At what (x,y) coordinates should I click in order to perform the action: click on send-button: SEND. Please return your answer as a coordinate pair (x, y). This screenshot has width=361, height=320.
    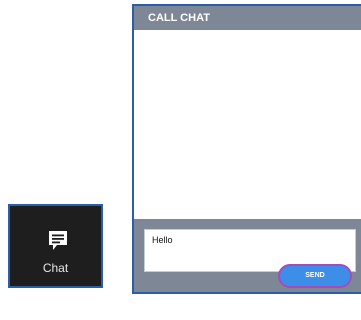
    Looking at the image, I should click on (315, 276).